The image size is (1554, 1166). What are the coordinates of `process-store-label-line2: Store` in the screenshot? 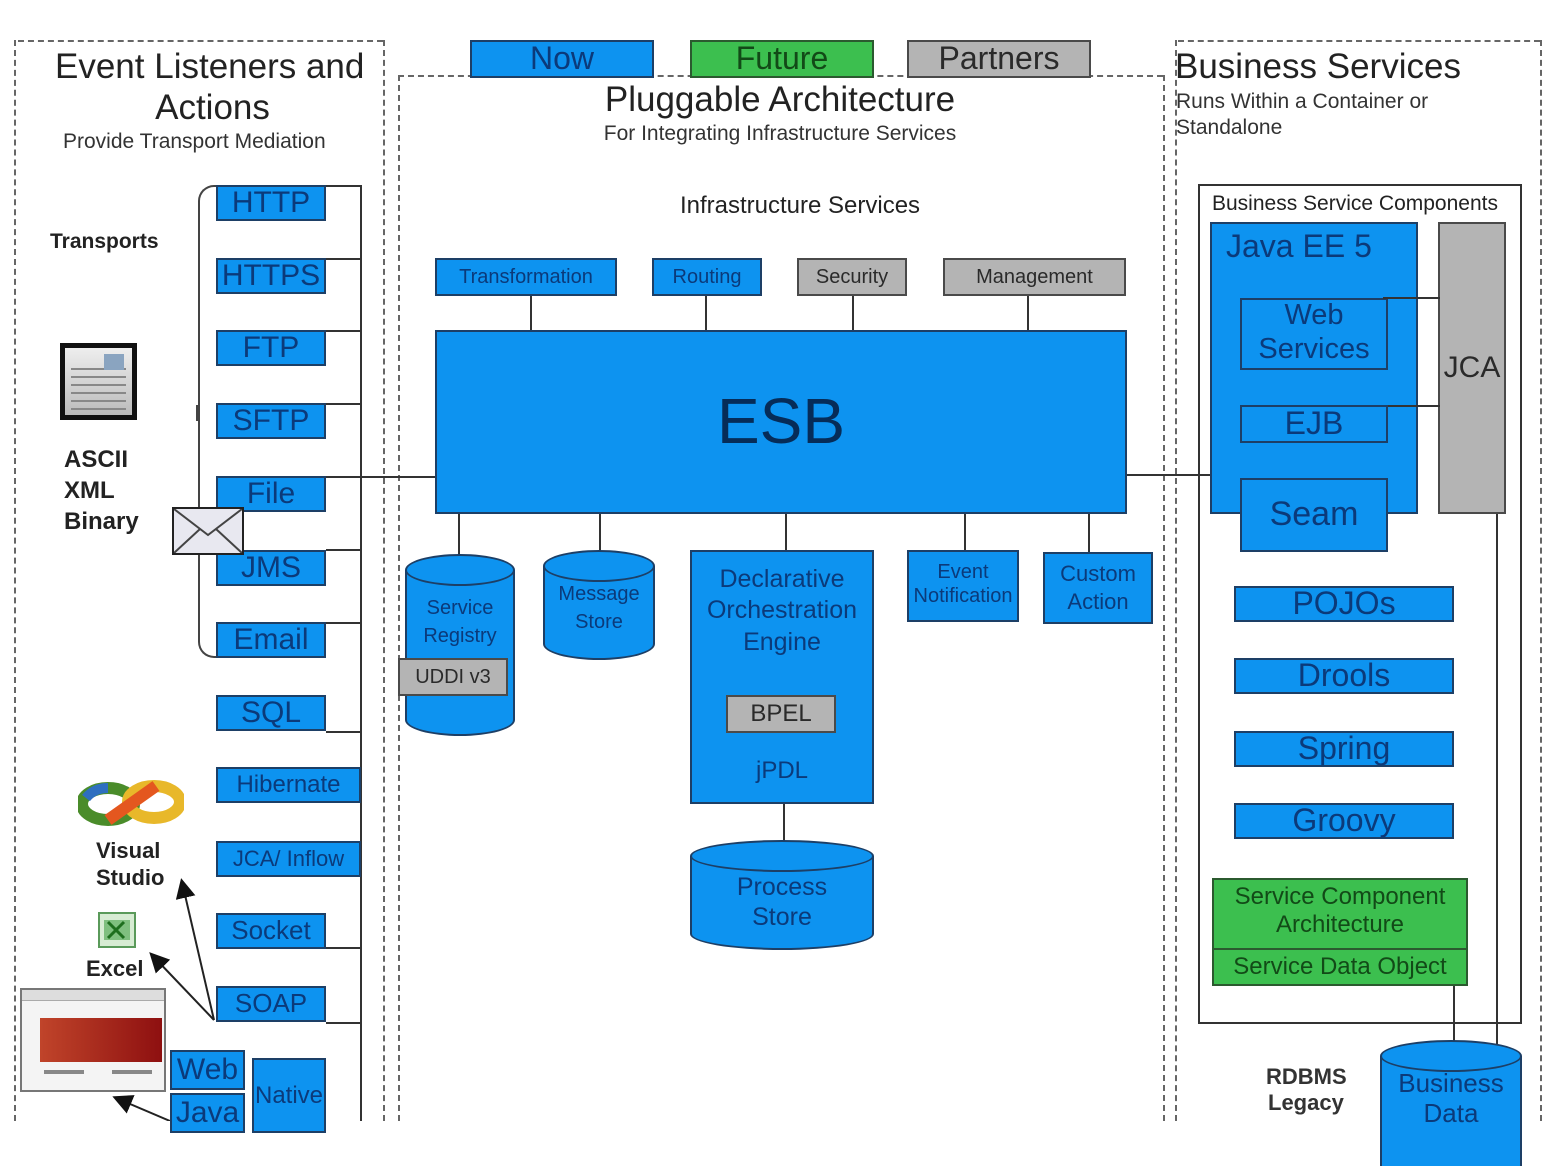 It's located at (782, 917).